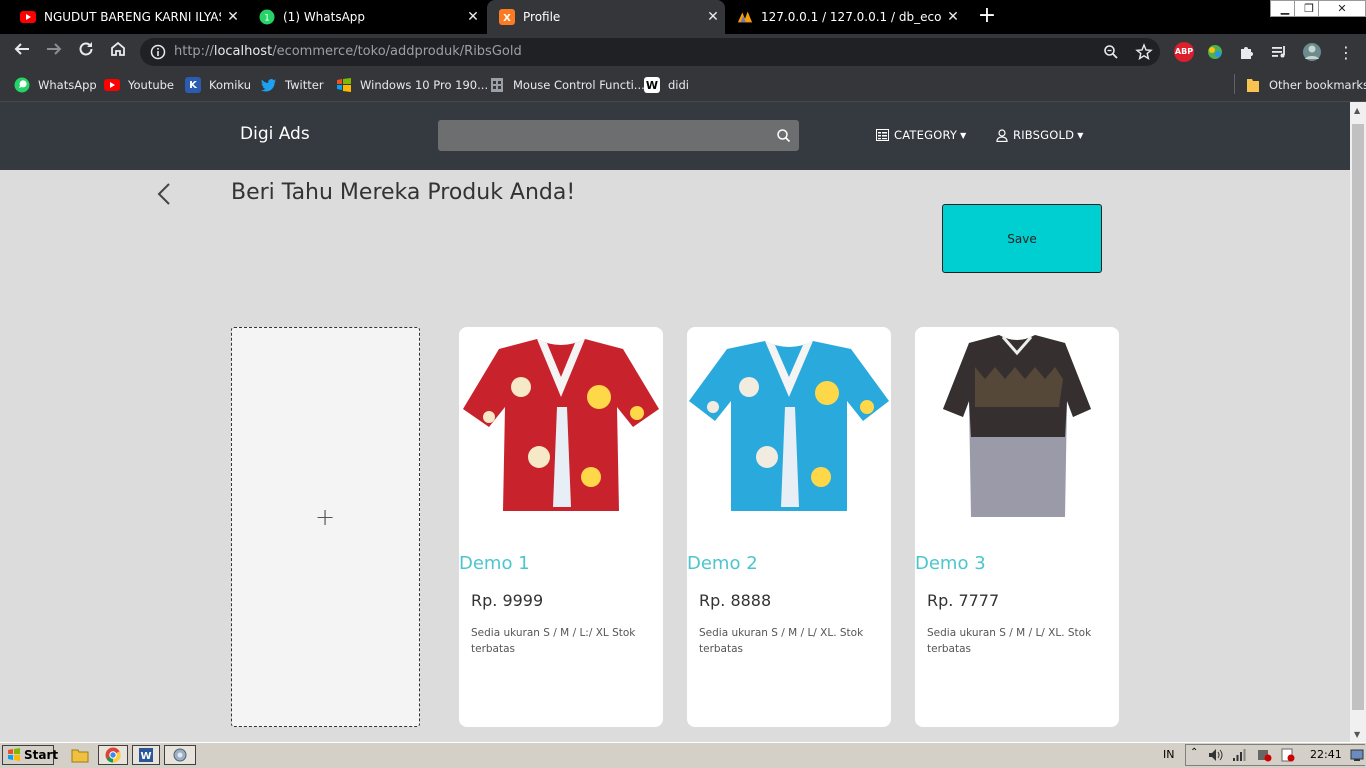 This screenshot has width=1366, height=768. What do you see at coordinates (132, 17) in the screenshot?
I see `tab-title: NGUDUT BARENG KARNI ILYAS□ (` at bounding box center [132, 17].